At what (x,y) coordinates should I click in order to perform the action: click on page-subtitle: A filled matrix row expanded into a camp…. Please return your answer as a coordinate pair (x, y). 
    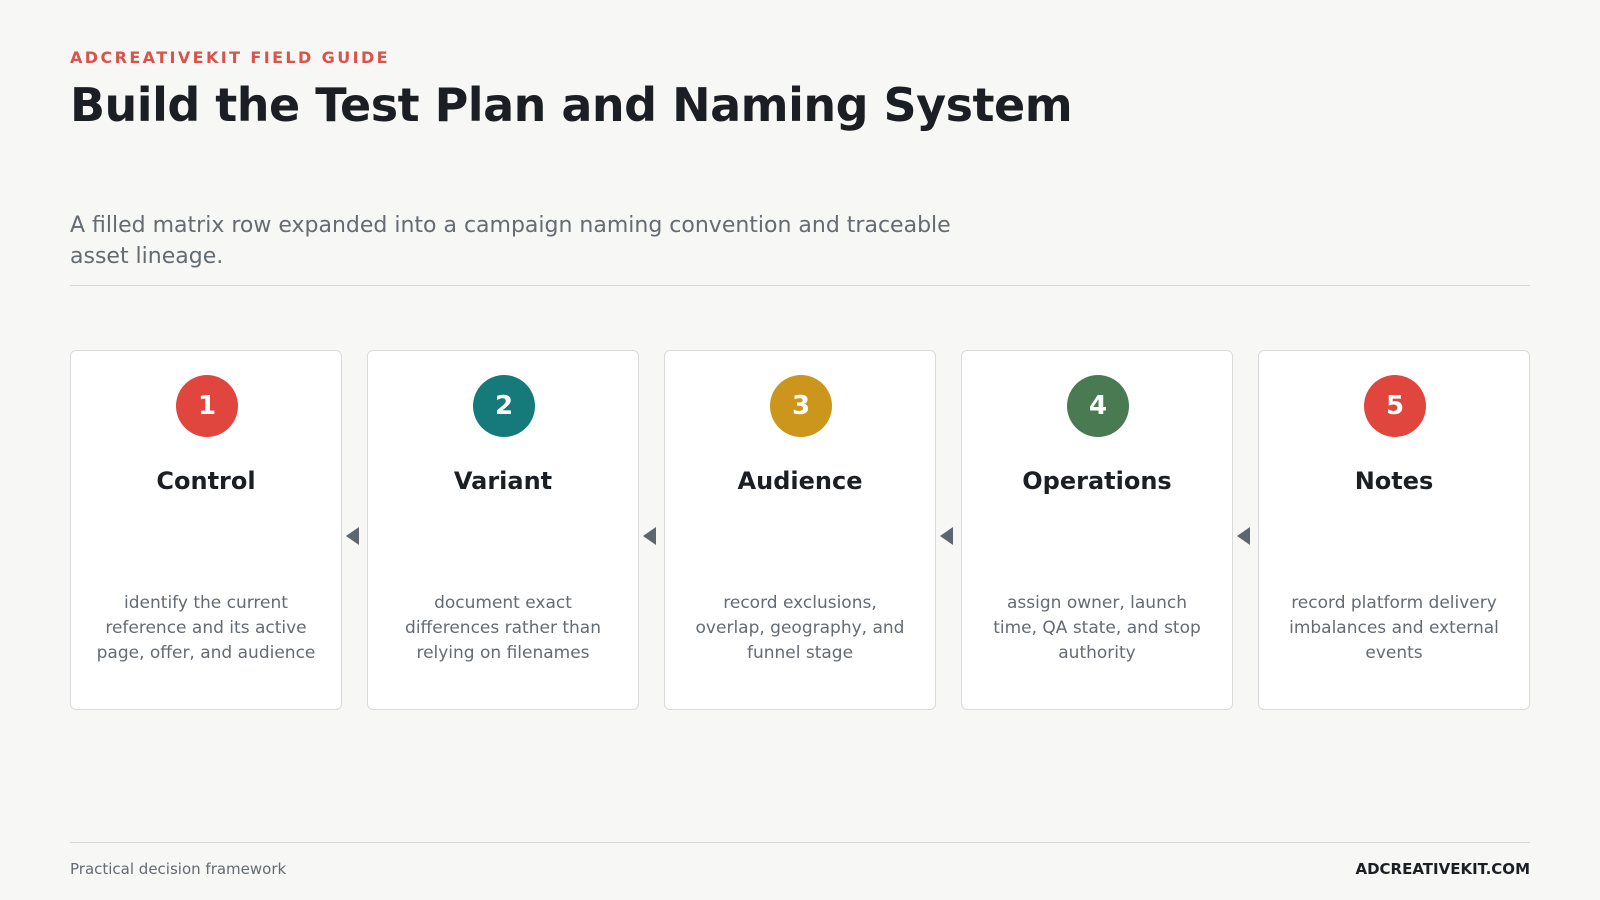
    Looking at the image, I should click on (510, 241).